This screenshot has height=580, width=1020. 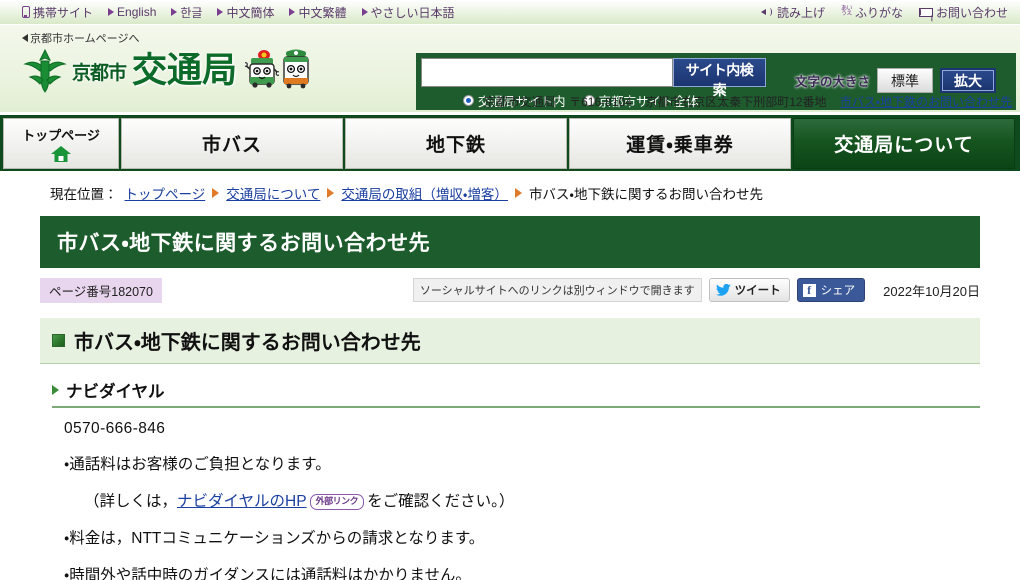 I want to click on social-share-group: ソーシャルサイトへのリンクは別ウィンドウで開きます ツイート f シェア, so click(x=639, y=290).